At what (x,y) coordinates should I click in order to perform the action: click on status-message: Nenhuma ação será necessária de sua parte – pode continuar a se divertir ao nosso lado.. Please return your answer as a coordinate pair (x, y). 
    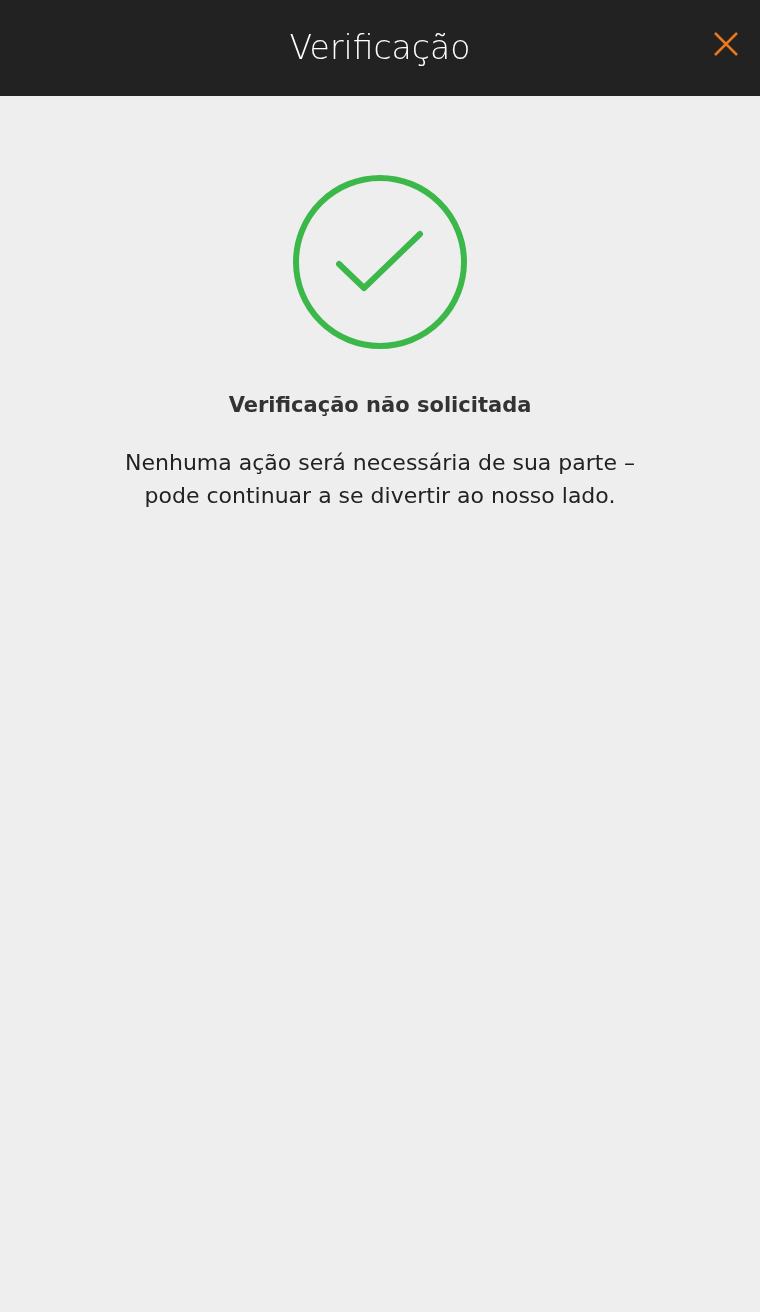
    Looking at the image, I should click on (380, 479).